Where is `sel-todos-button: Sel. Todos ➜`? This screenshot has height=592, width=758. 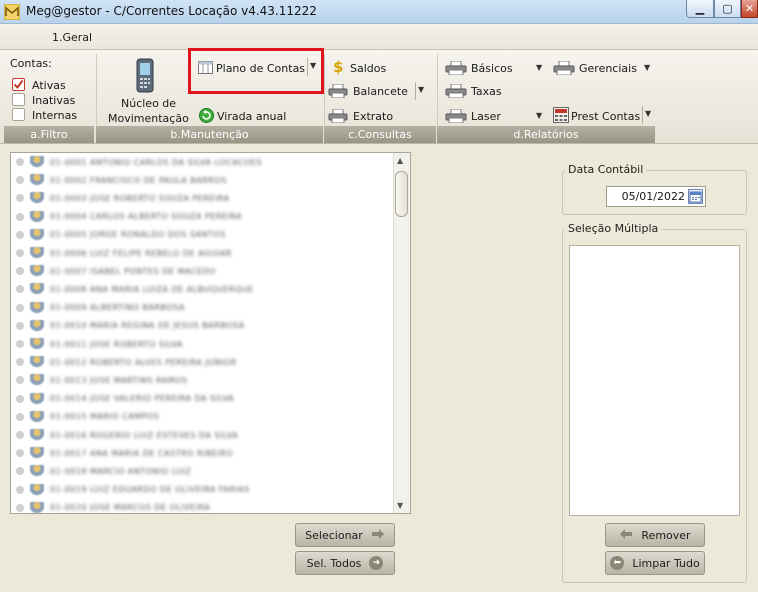
sel-todos-button: Sel. Todos ➜ is located at coordinates (345, 563).